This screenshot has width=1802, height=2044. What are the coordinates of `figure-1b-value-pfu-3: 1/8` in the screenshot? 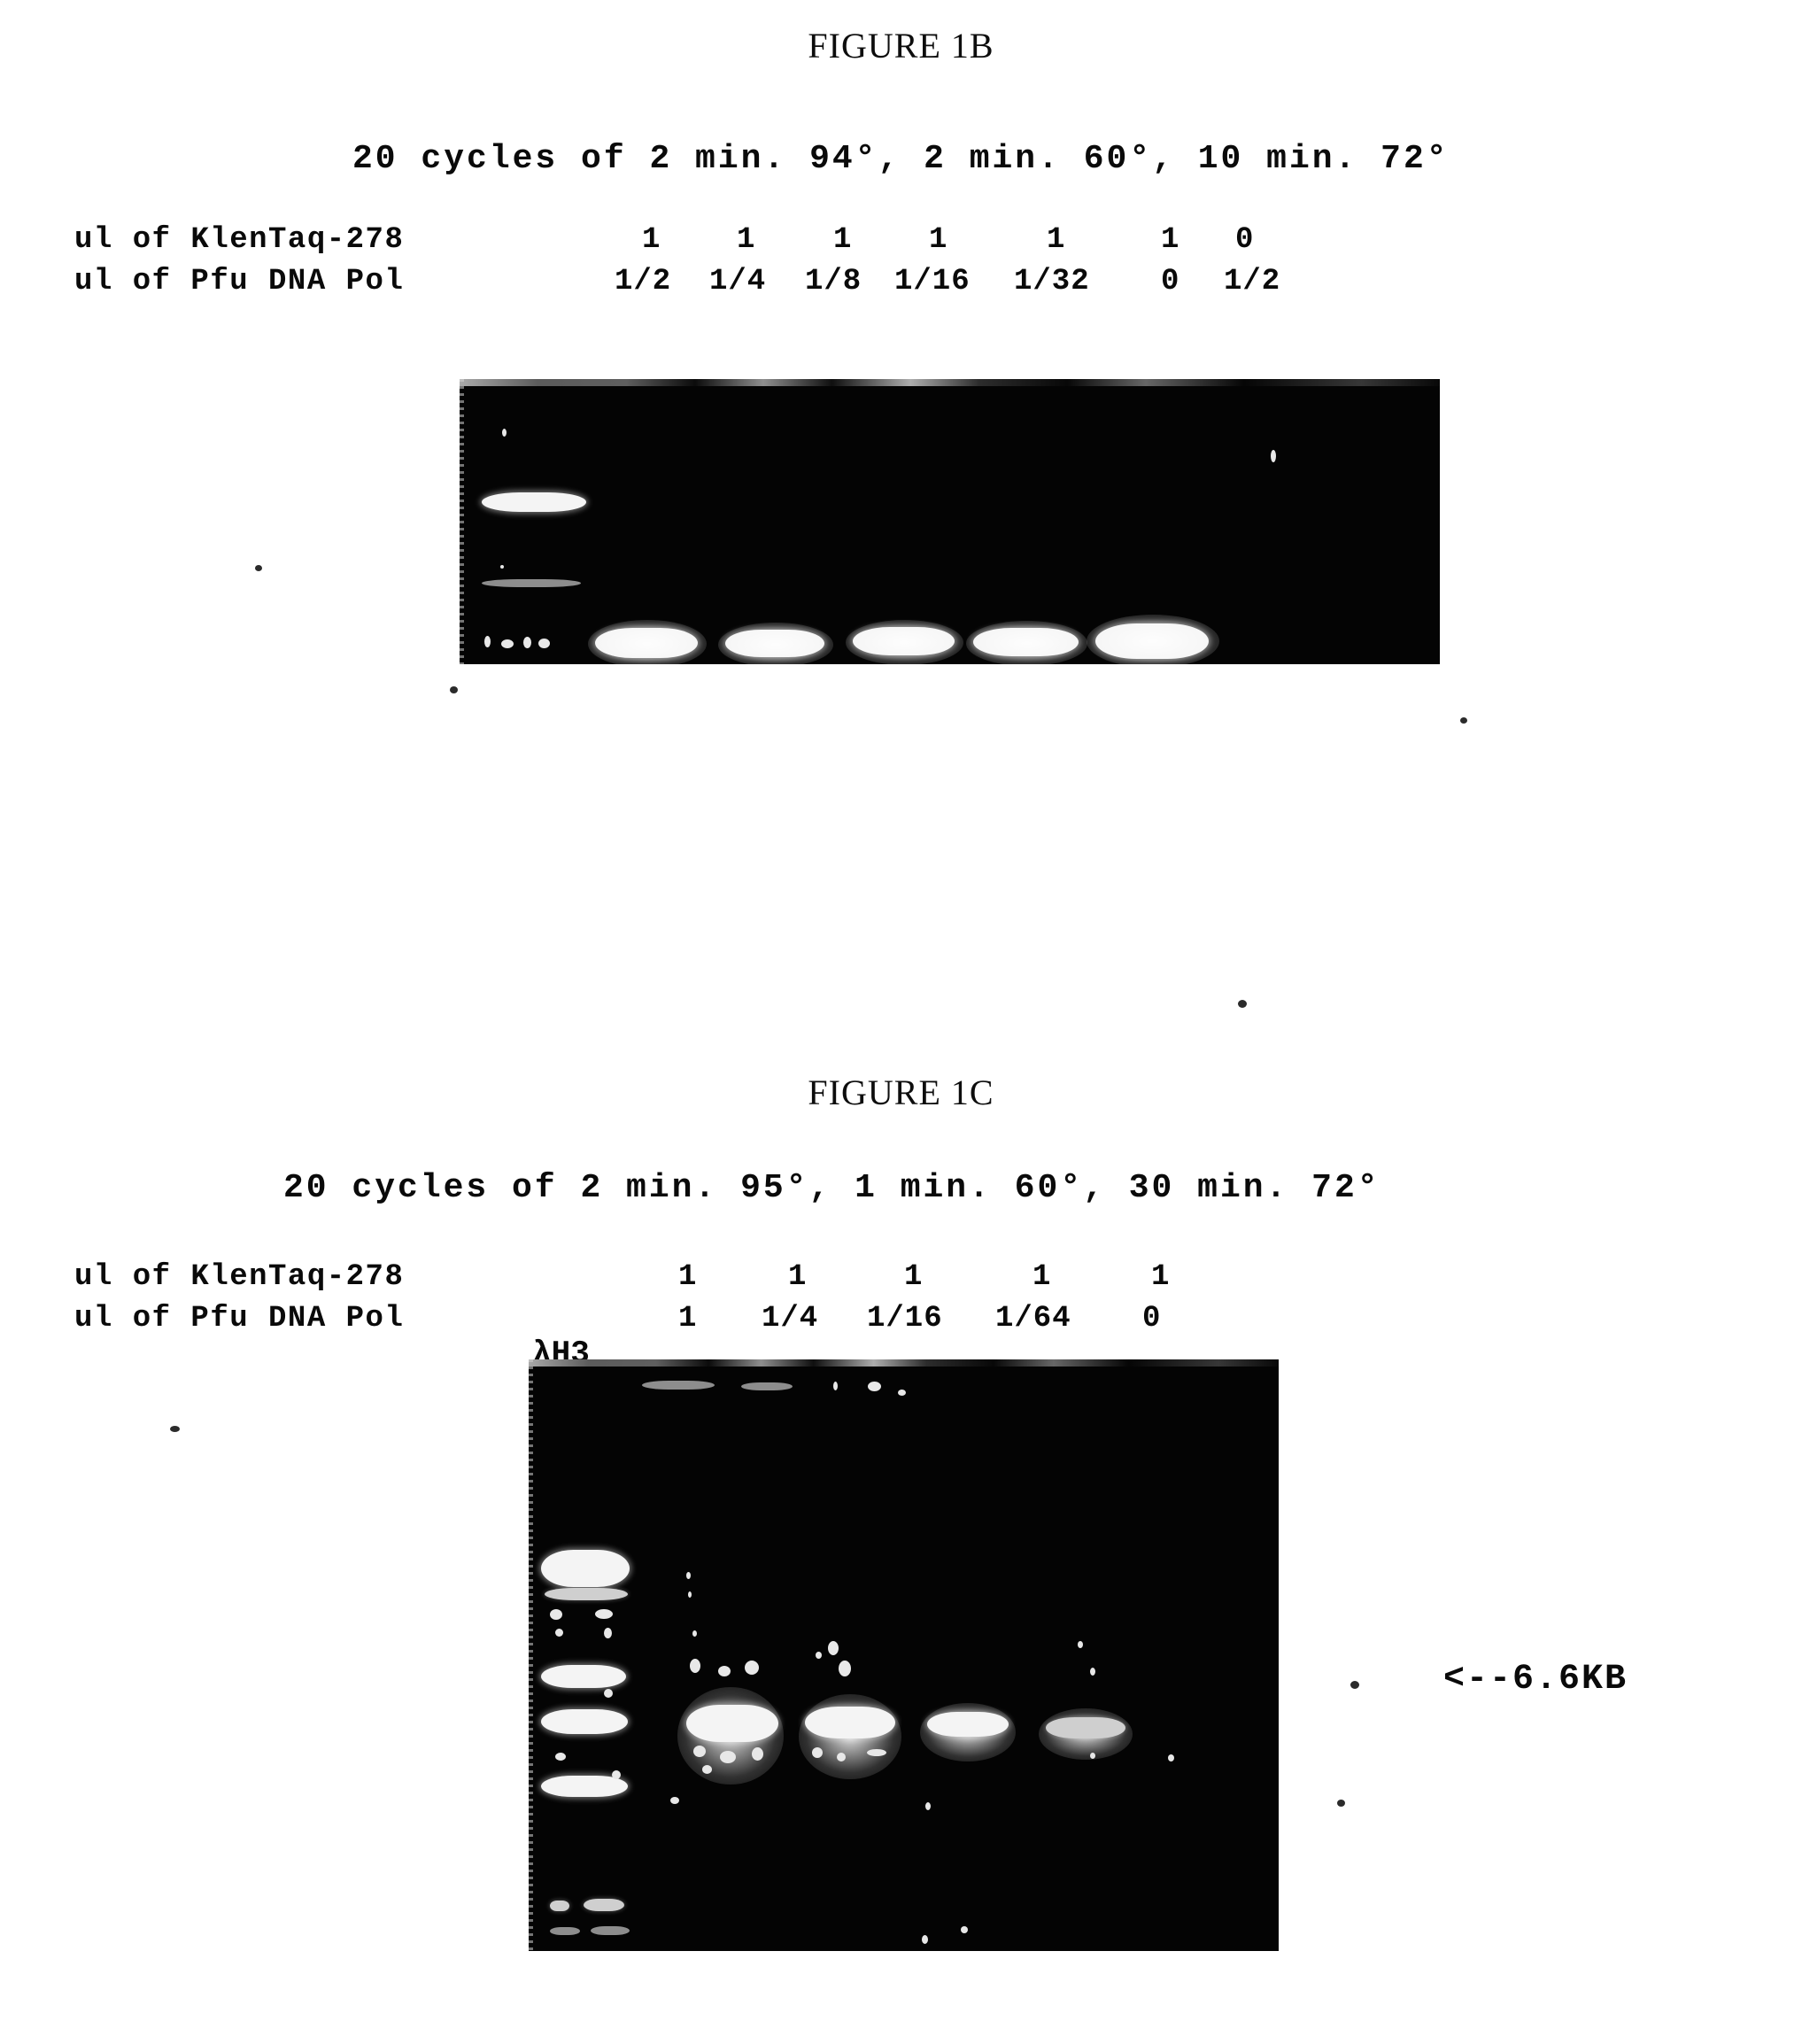 It's located at (833, 281).